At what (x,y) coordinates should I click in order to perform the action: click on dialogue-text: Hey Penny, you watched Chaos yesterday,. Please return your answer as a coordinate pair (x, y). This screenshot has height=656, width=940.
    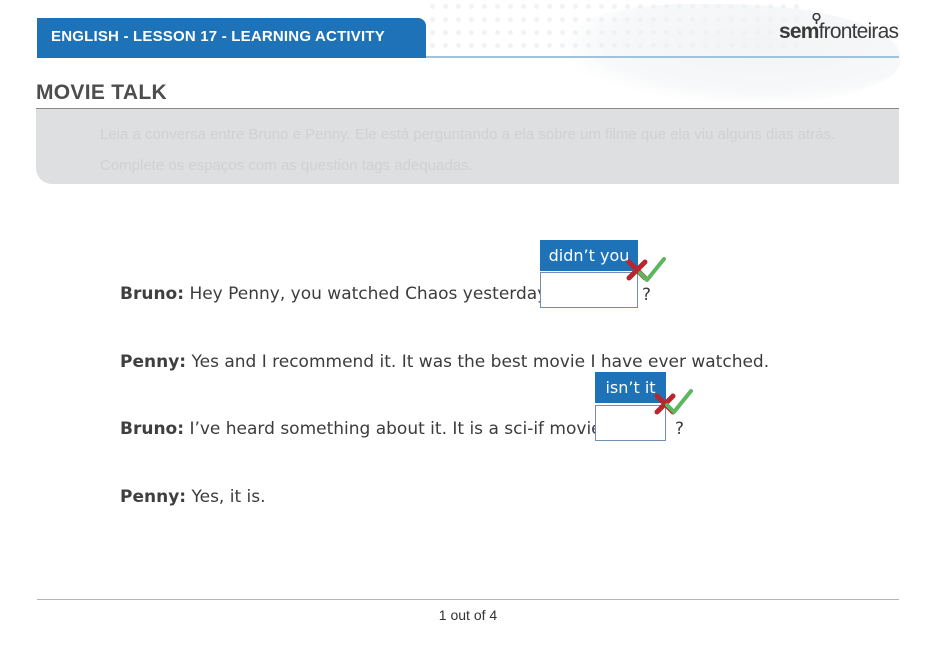
    Looking at the image, I should click on (371, 294).